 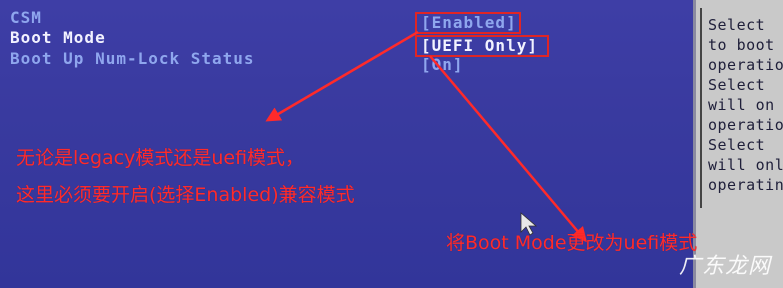 What do you see at coordinates (342, 76) in the screenshot?
I see `arrow-to-csm-note` at bounding box center [342, 76].